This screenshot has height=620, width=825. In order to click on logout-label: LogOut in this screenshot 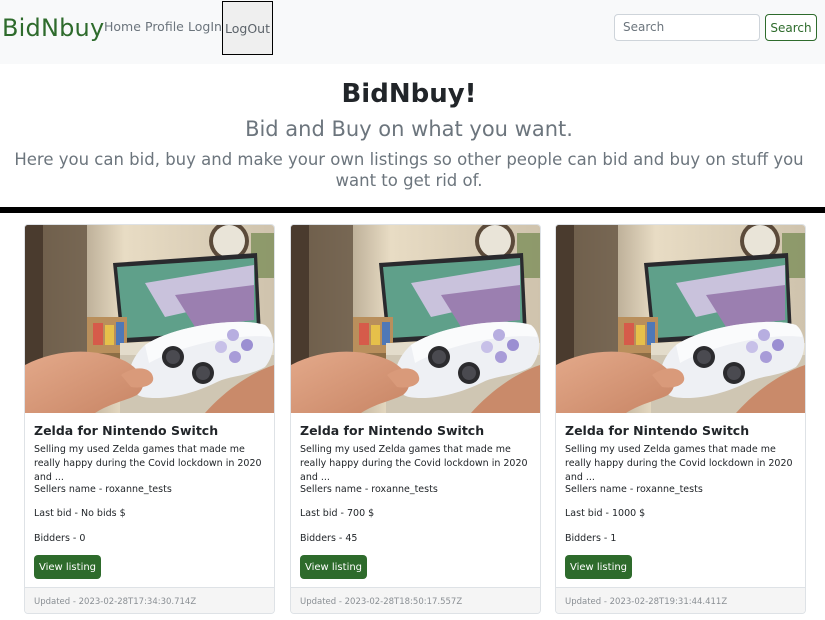, I will do `click(247, 28)`.